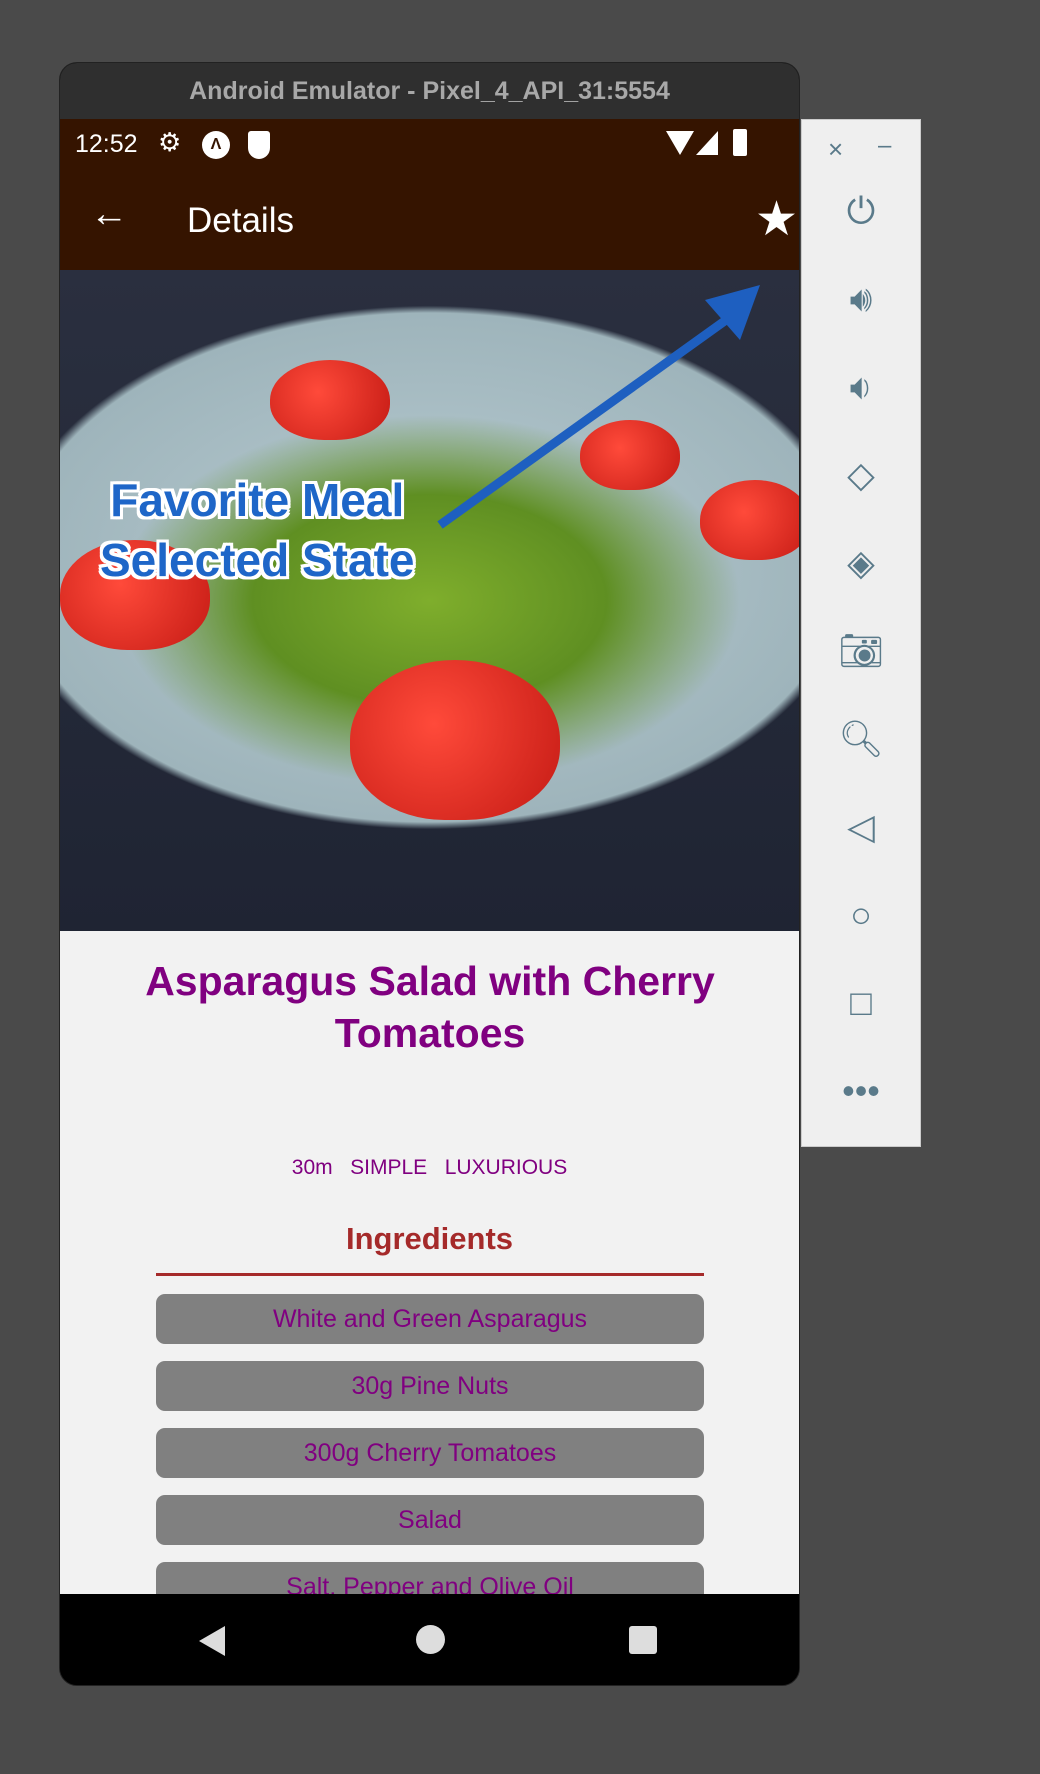  I want to click on back-icon: ◁, so click(861, 827).